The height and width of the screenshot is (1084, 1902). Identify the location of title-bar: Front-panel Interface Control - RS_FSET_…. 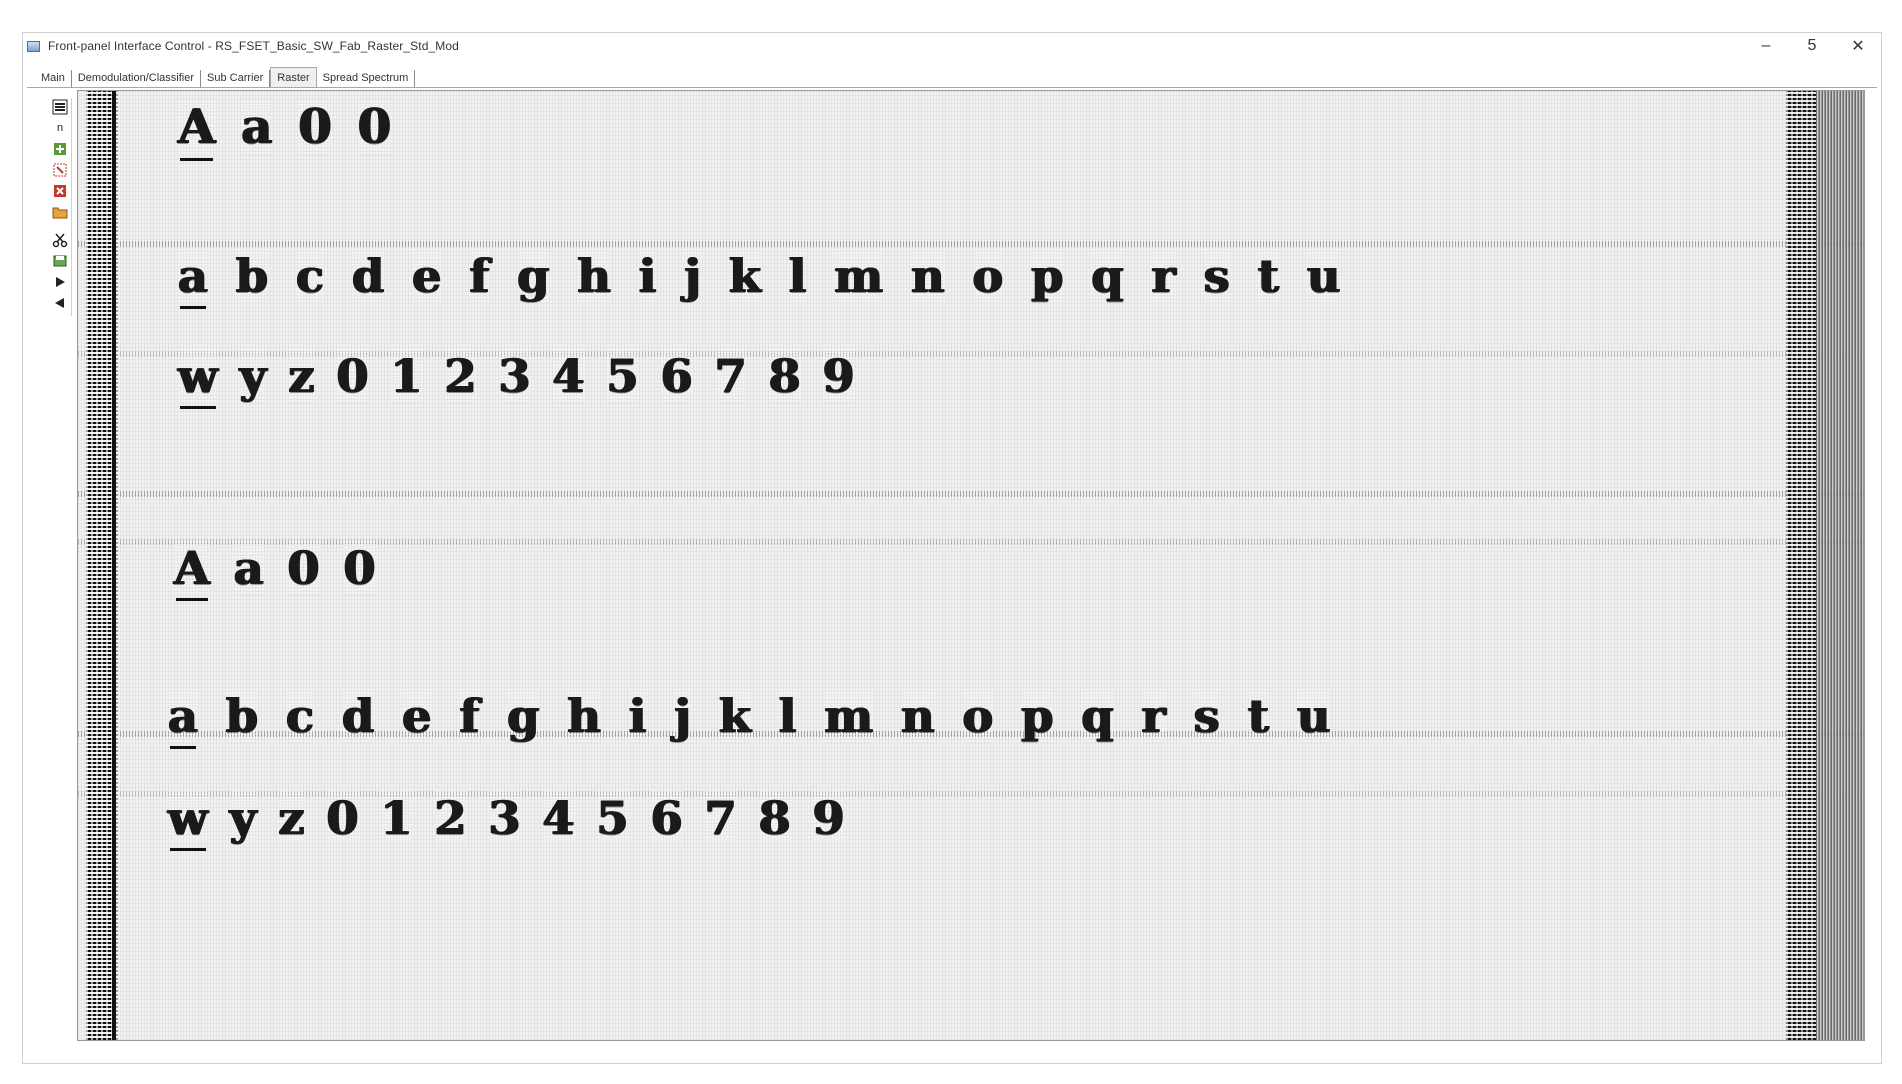
(952, 46).